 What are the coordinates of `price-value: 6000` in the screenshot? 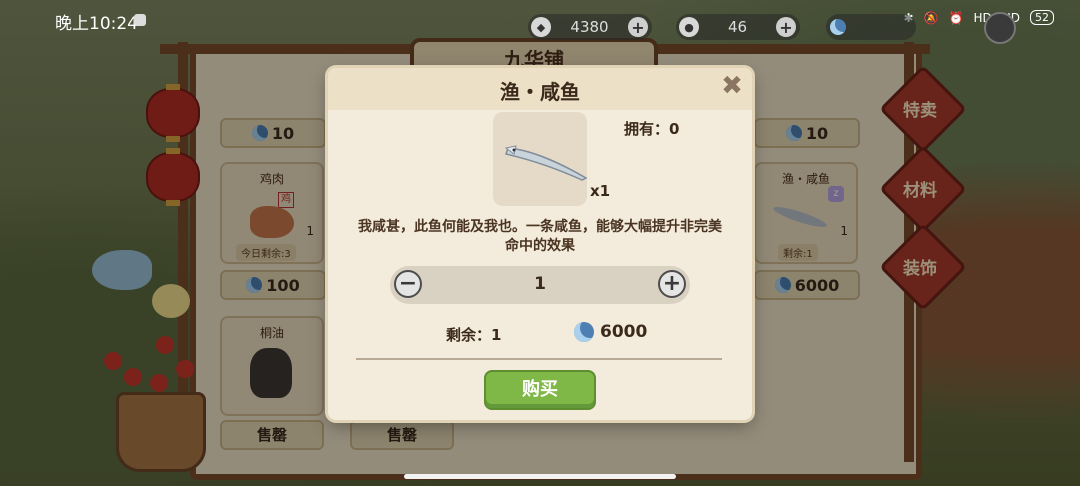 It's located at (624, 332).